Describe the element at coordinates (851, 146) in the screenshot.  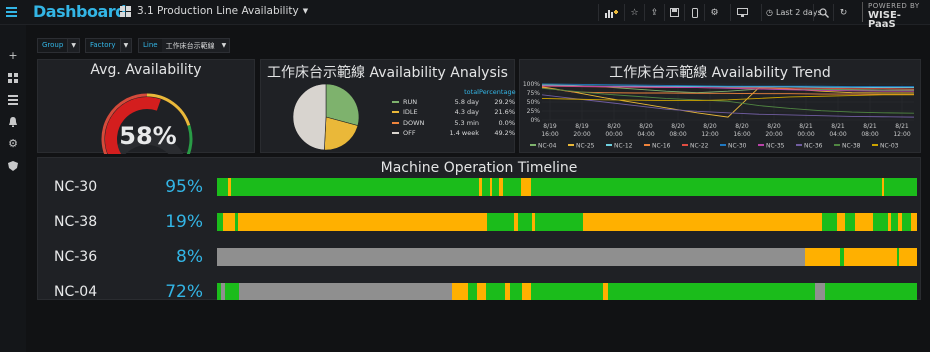
I see `series-legend-label: NC-38` at that location.